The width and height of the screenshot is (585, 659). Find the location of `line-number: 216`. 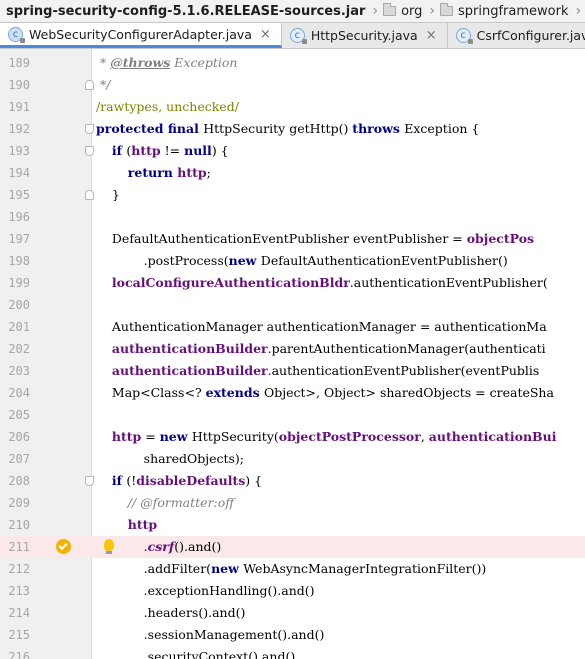

line-number: 216 is located at coordinates (15, 652).